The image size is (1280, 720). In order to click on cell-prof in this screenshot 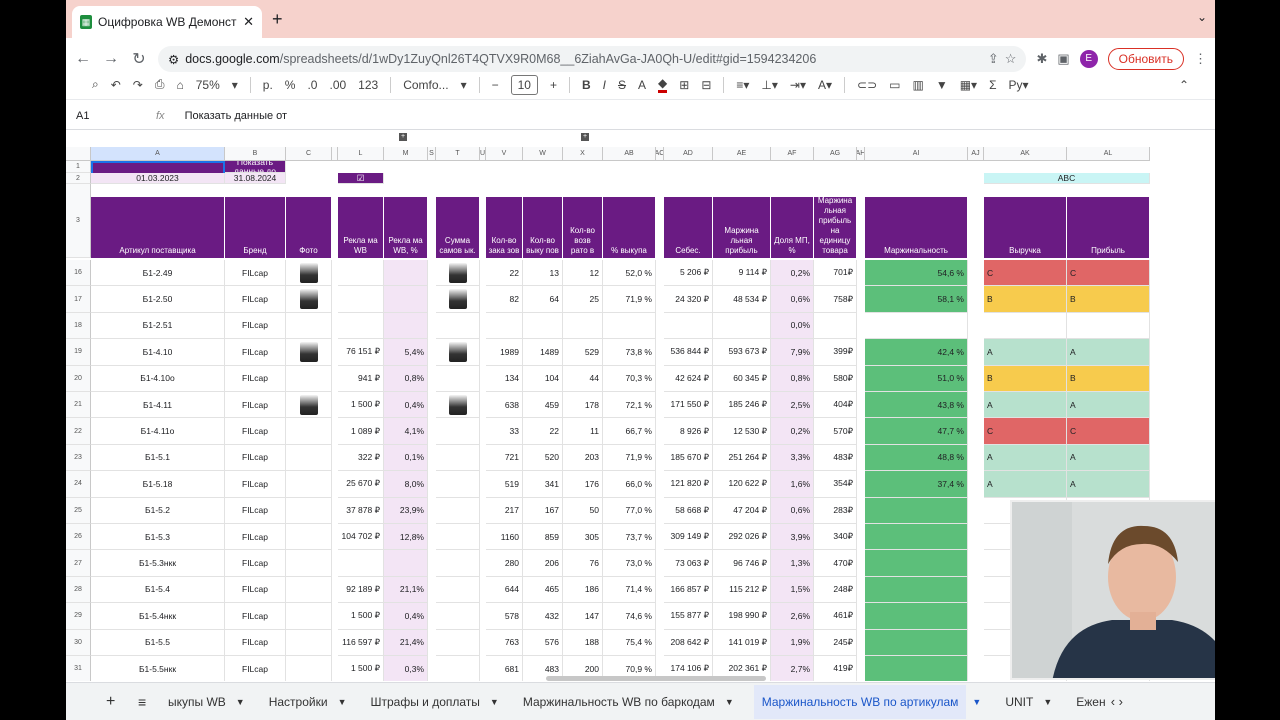, I will do `click(1108, 326)`.